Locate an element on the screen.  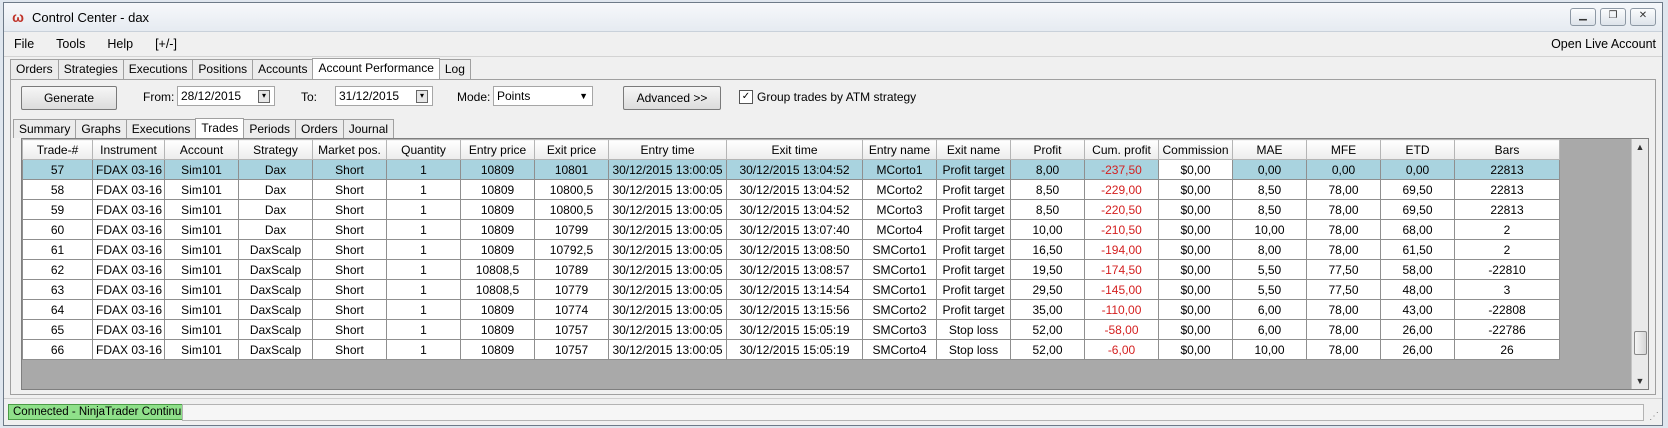
table-cell: 48,00 is located at coordinates (1417, 289).